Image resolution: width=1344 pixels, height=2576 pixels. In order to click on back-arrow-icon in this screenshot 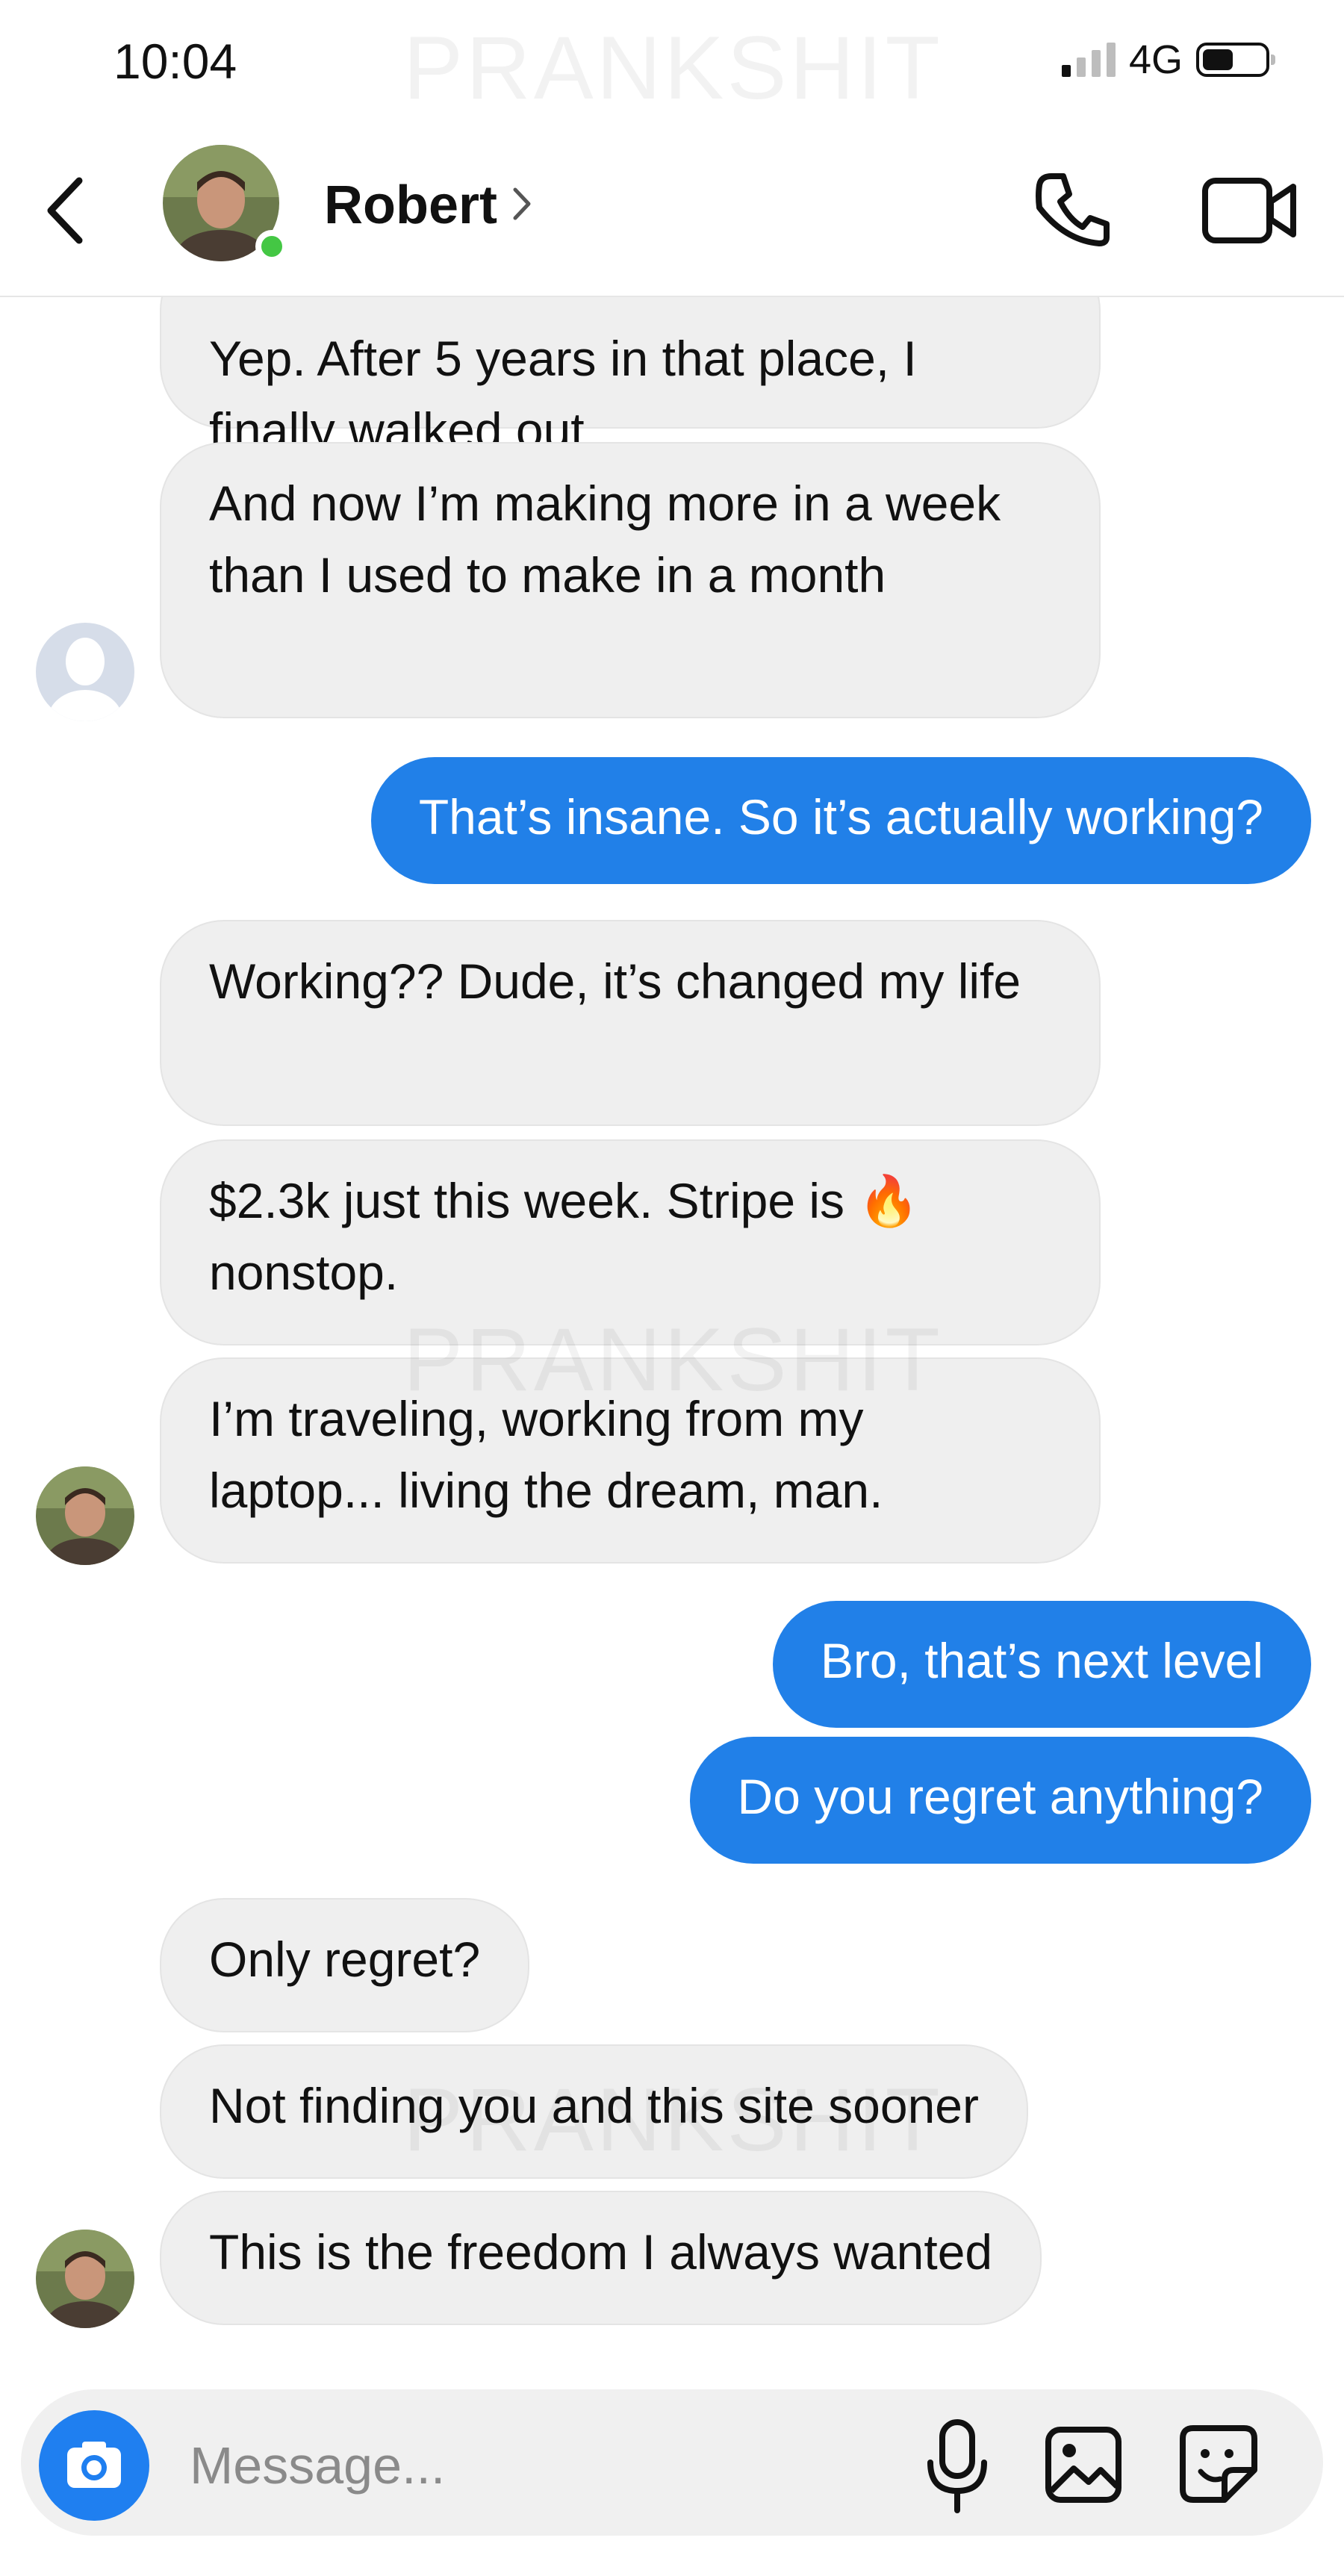, I will do `click(65, 210)`.